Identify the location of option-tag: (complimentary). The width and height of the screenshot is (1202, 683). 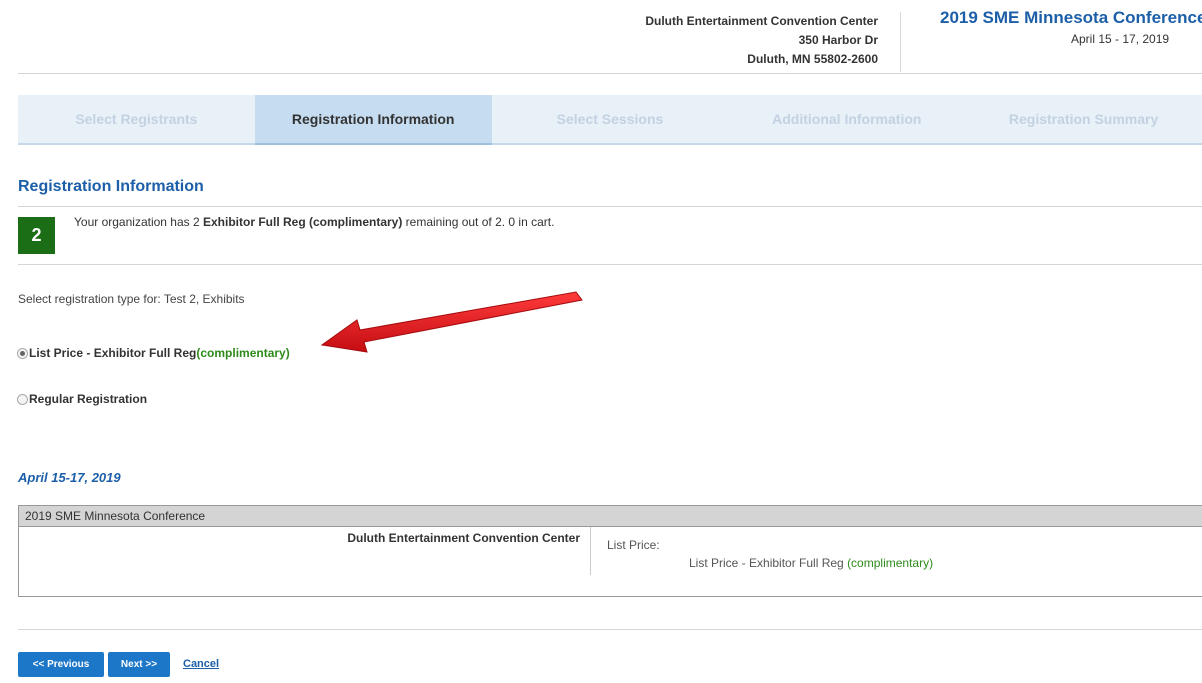
(243, 353).